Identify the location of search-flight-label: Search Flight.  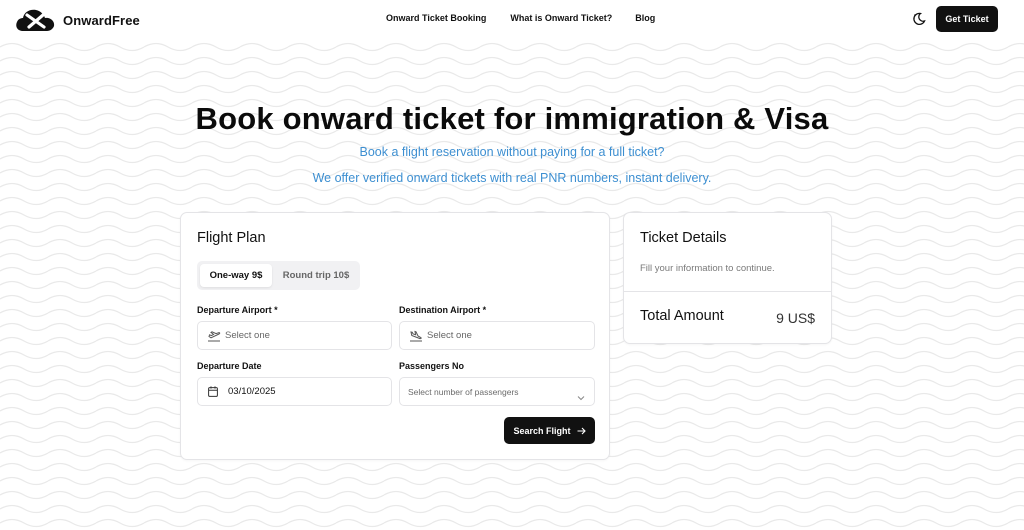
(542, 430).